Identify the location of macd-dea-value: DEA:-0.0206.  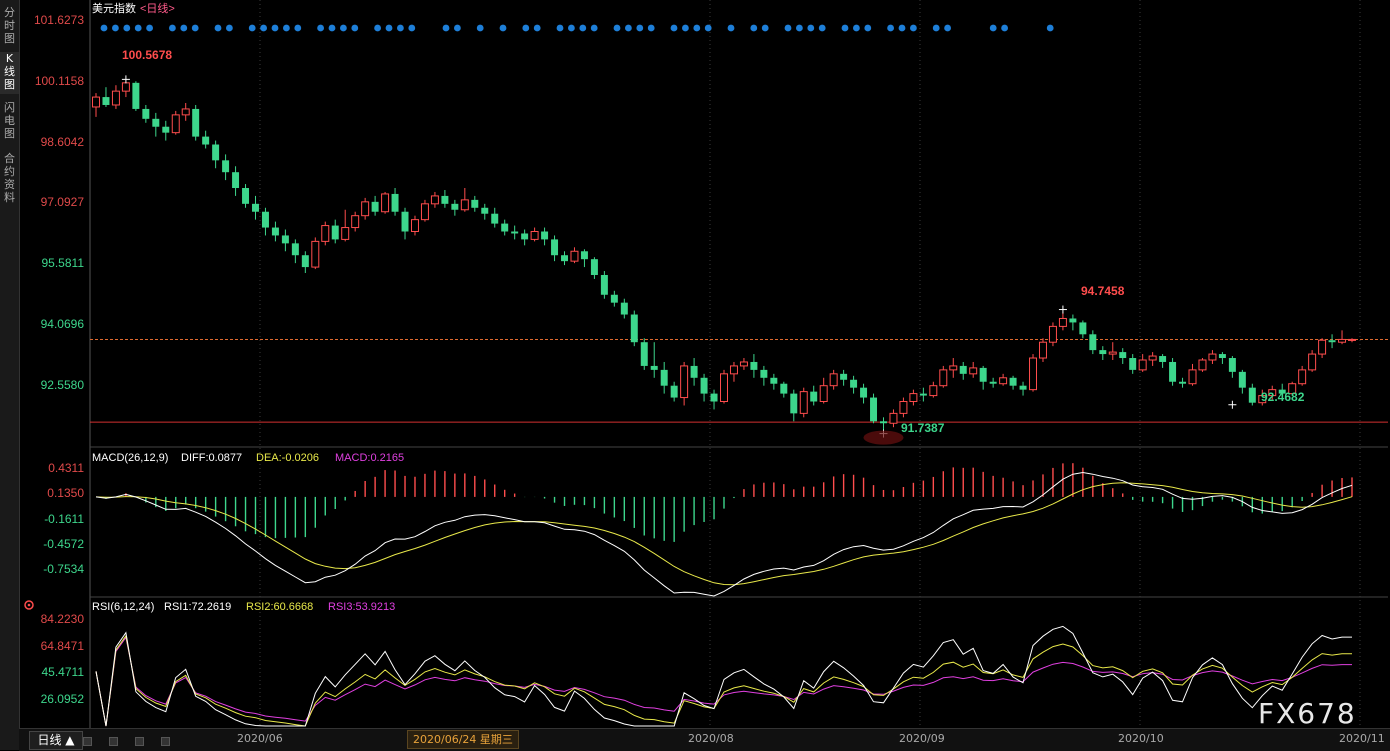
(287, 458).